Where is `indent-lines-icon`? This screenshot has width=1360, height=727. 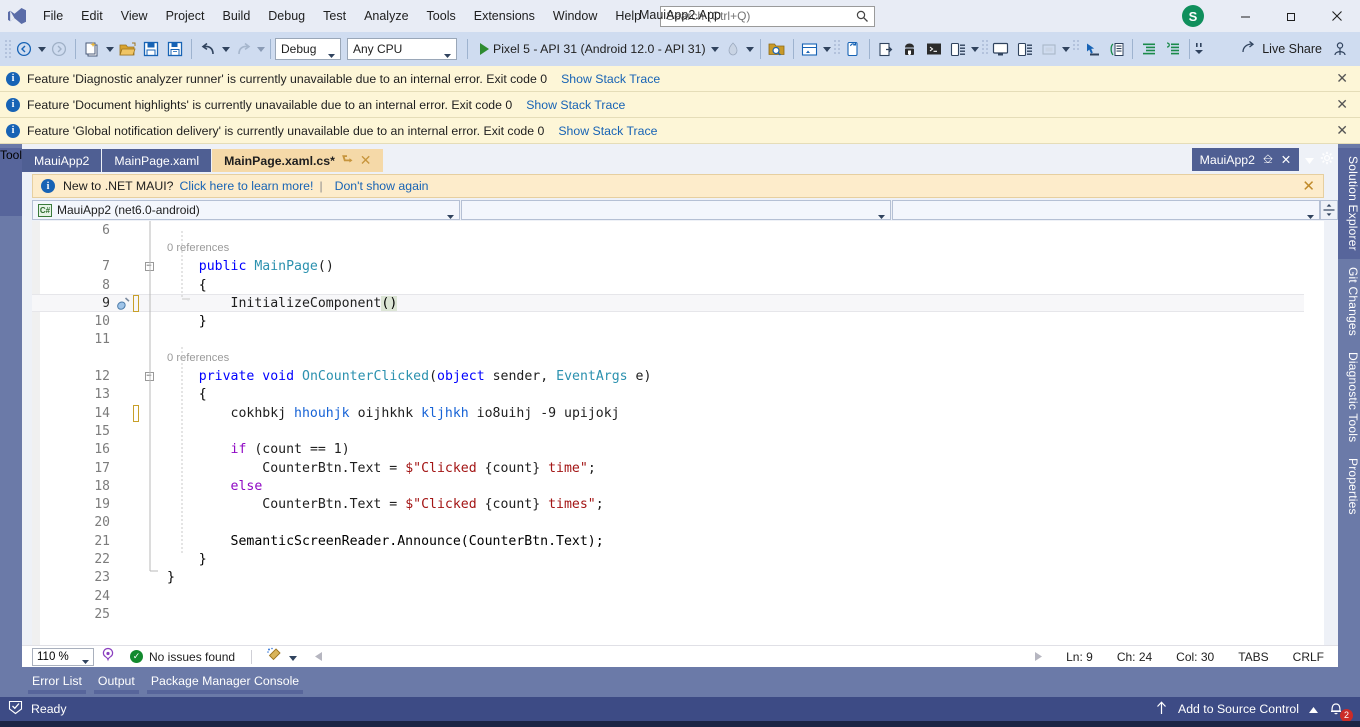
indent-lines-icon is located at coordinates (1149, 49).